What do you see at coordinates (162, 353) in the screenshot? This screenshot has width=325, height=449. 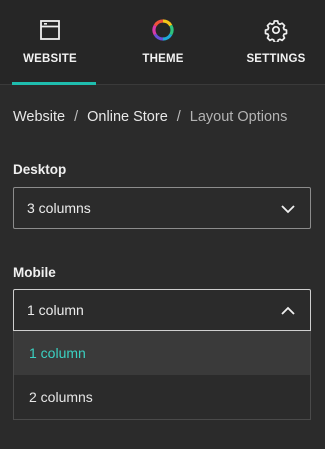 I see `option-1-column: 1 column` at bounding box center [162, 353].